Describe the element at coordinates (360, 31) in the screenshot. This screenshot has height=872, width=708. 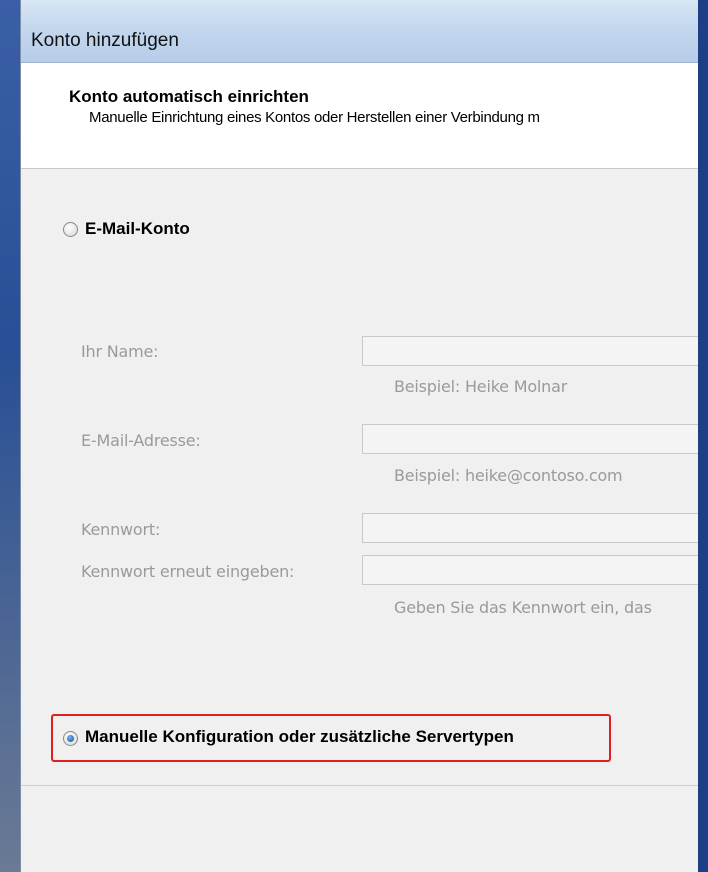
I see `title-bar: Konto hinzufügen` at that location.